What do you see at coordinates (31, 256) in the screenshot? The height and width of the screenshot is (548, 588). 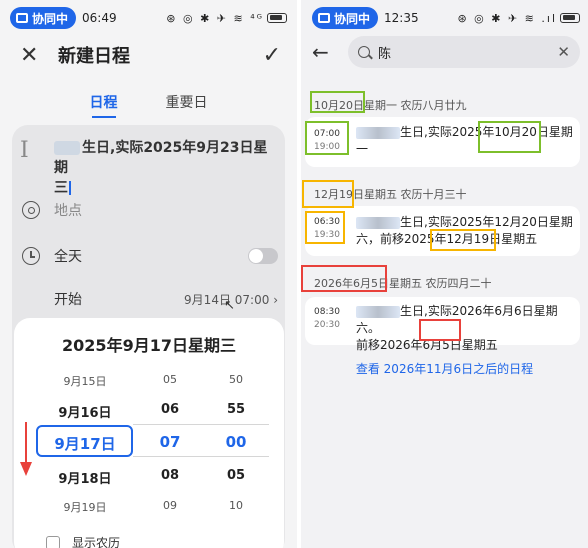 I see `clock-icon` at bounding box center [31, 256].